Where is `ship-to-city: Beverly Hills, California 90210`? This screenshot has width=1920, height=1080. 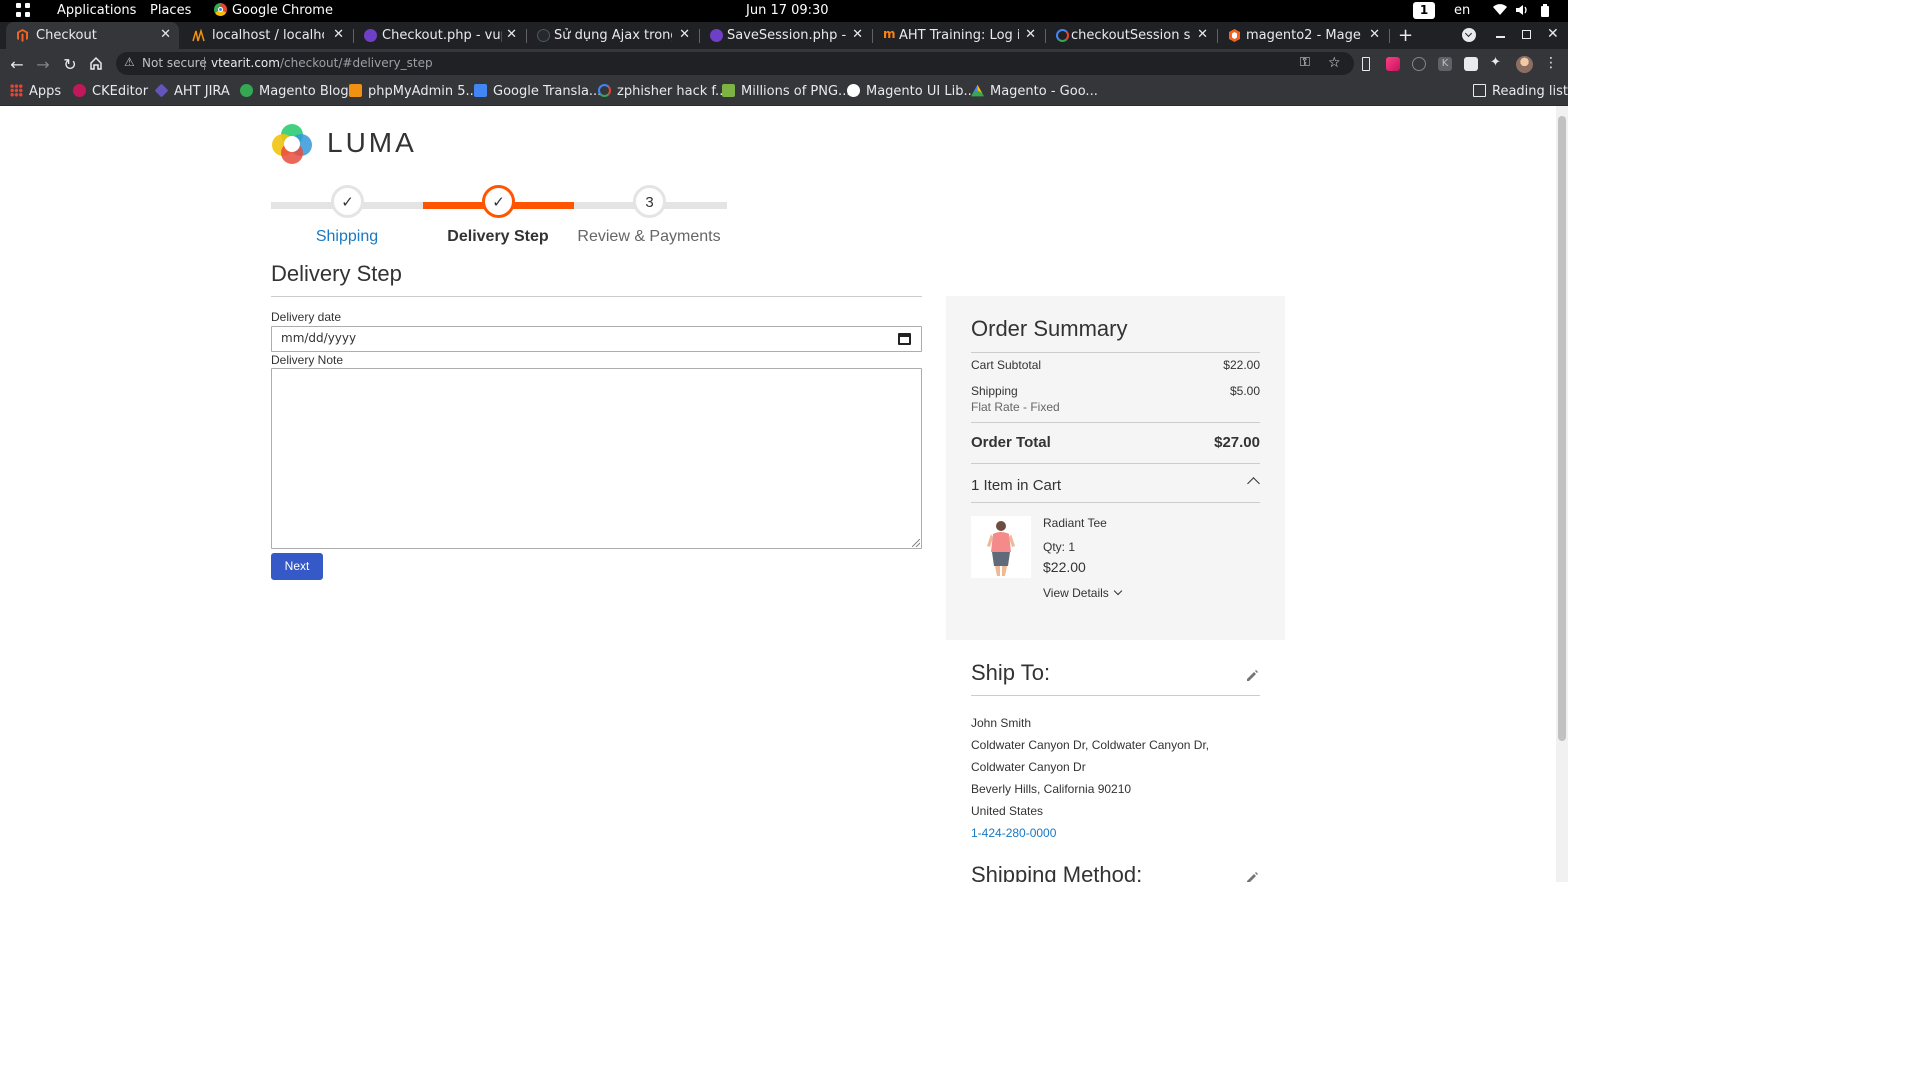 ship-to-city: Beverly Hills, California 90210 is located at coordinates (1051, 789).